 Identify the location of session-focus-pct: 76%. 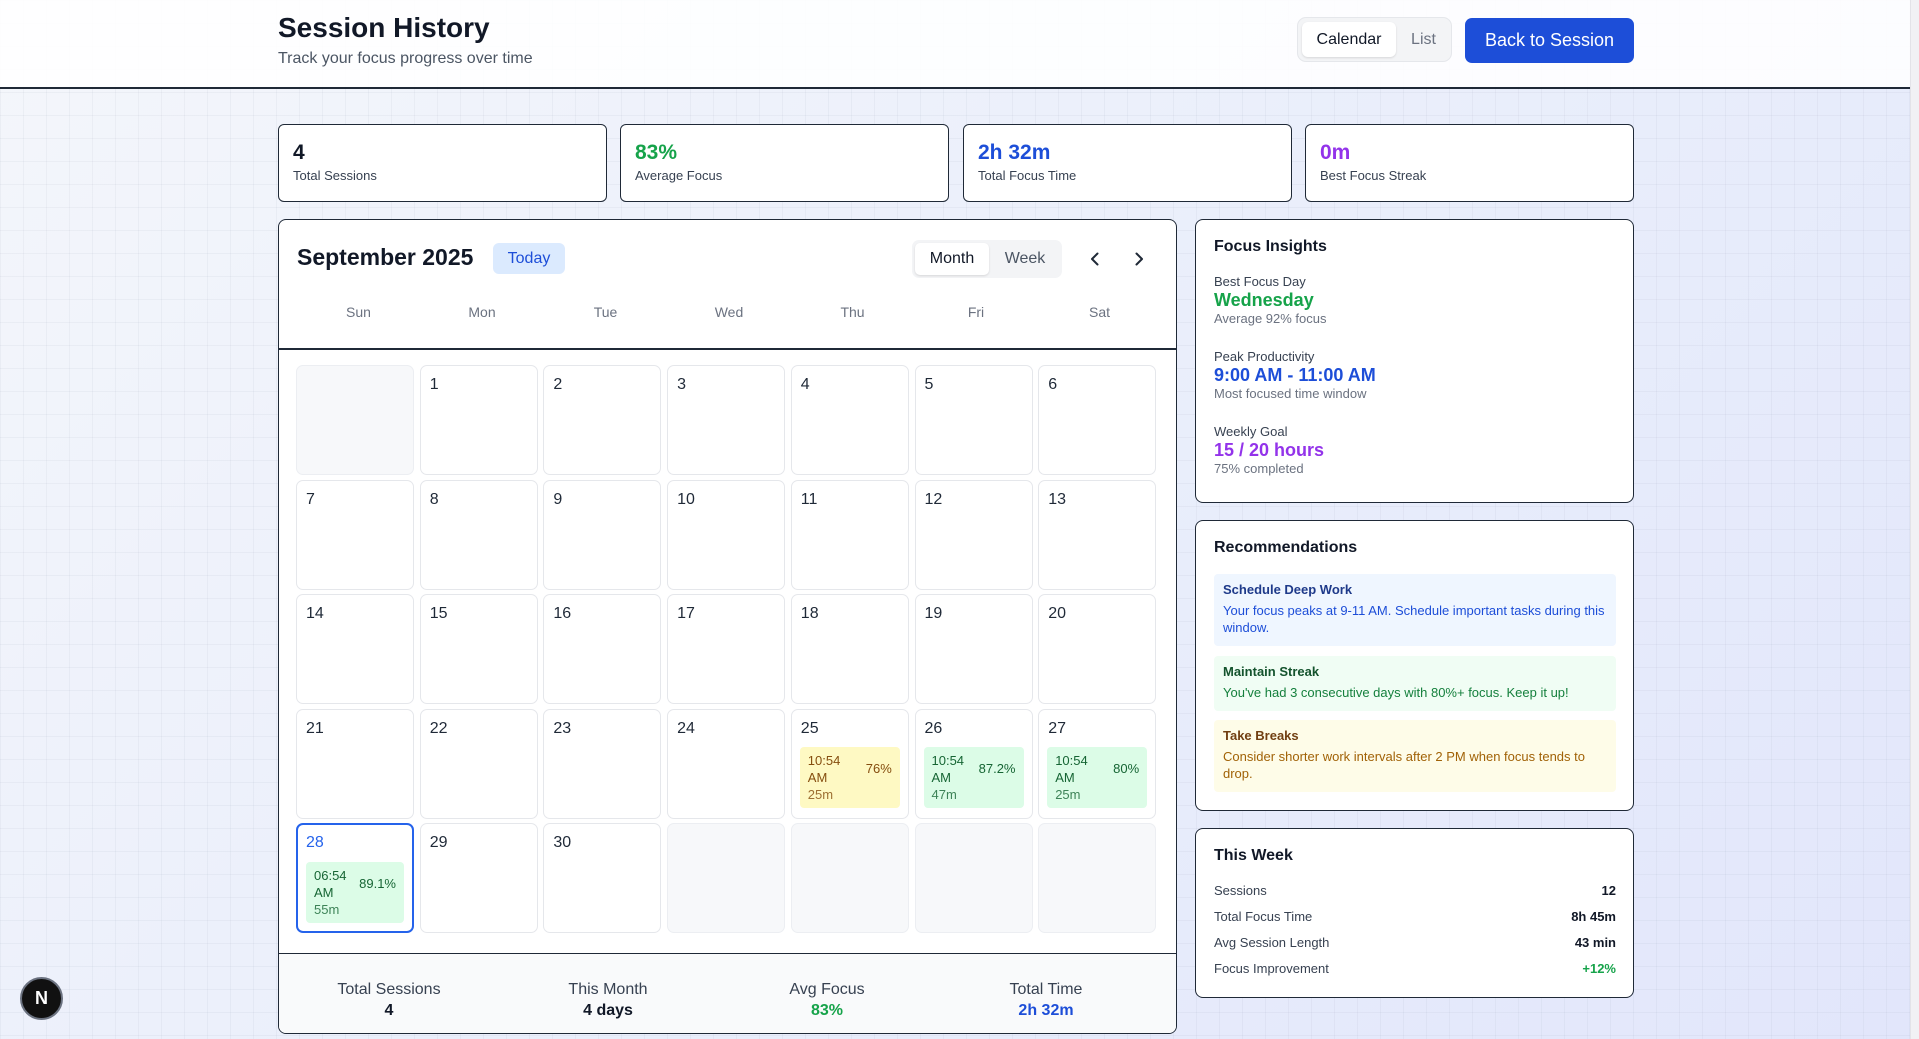
(878, 768).